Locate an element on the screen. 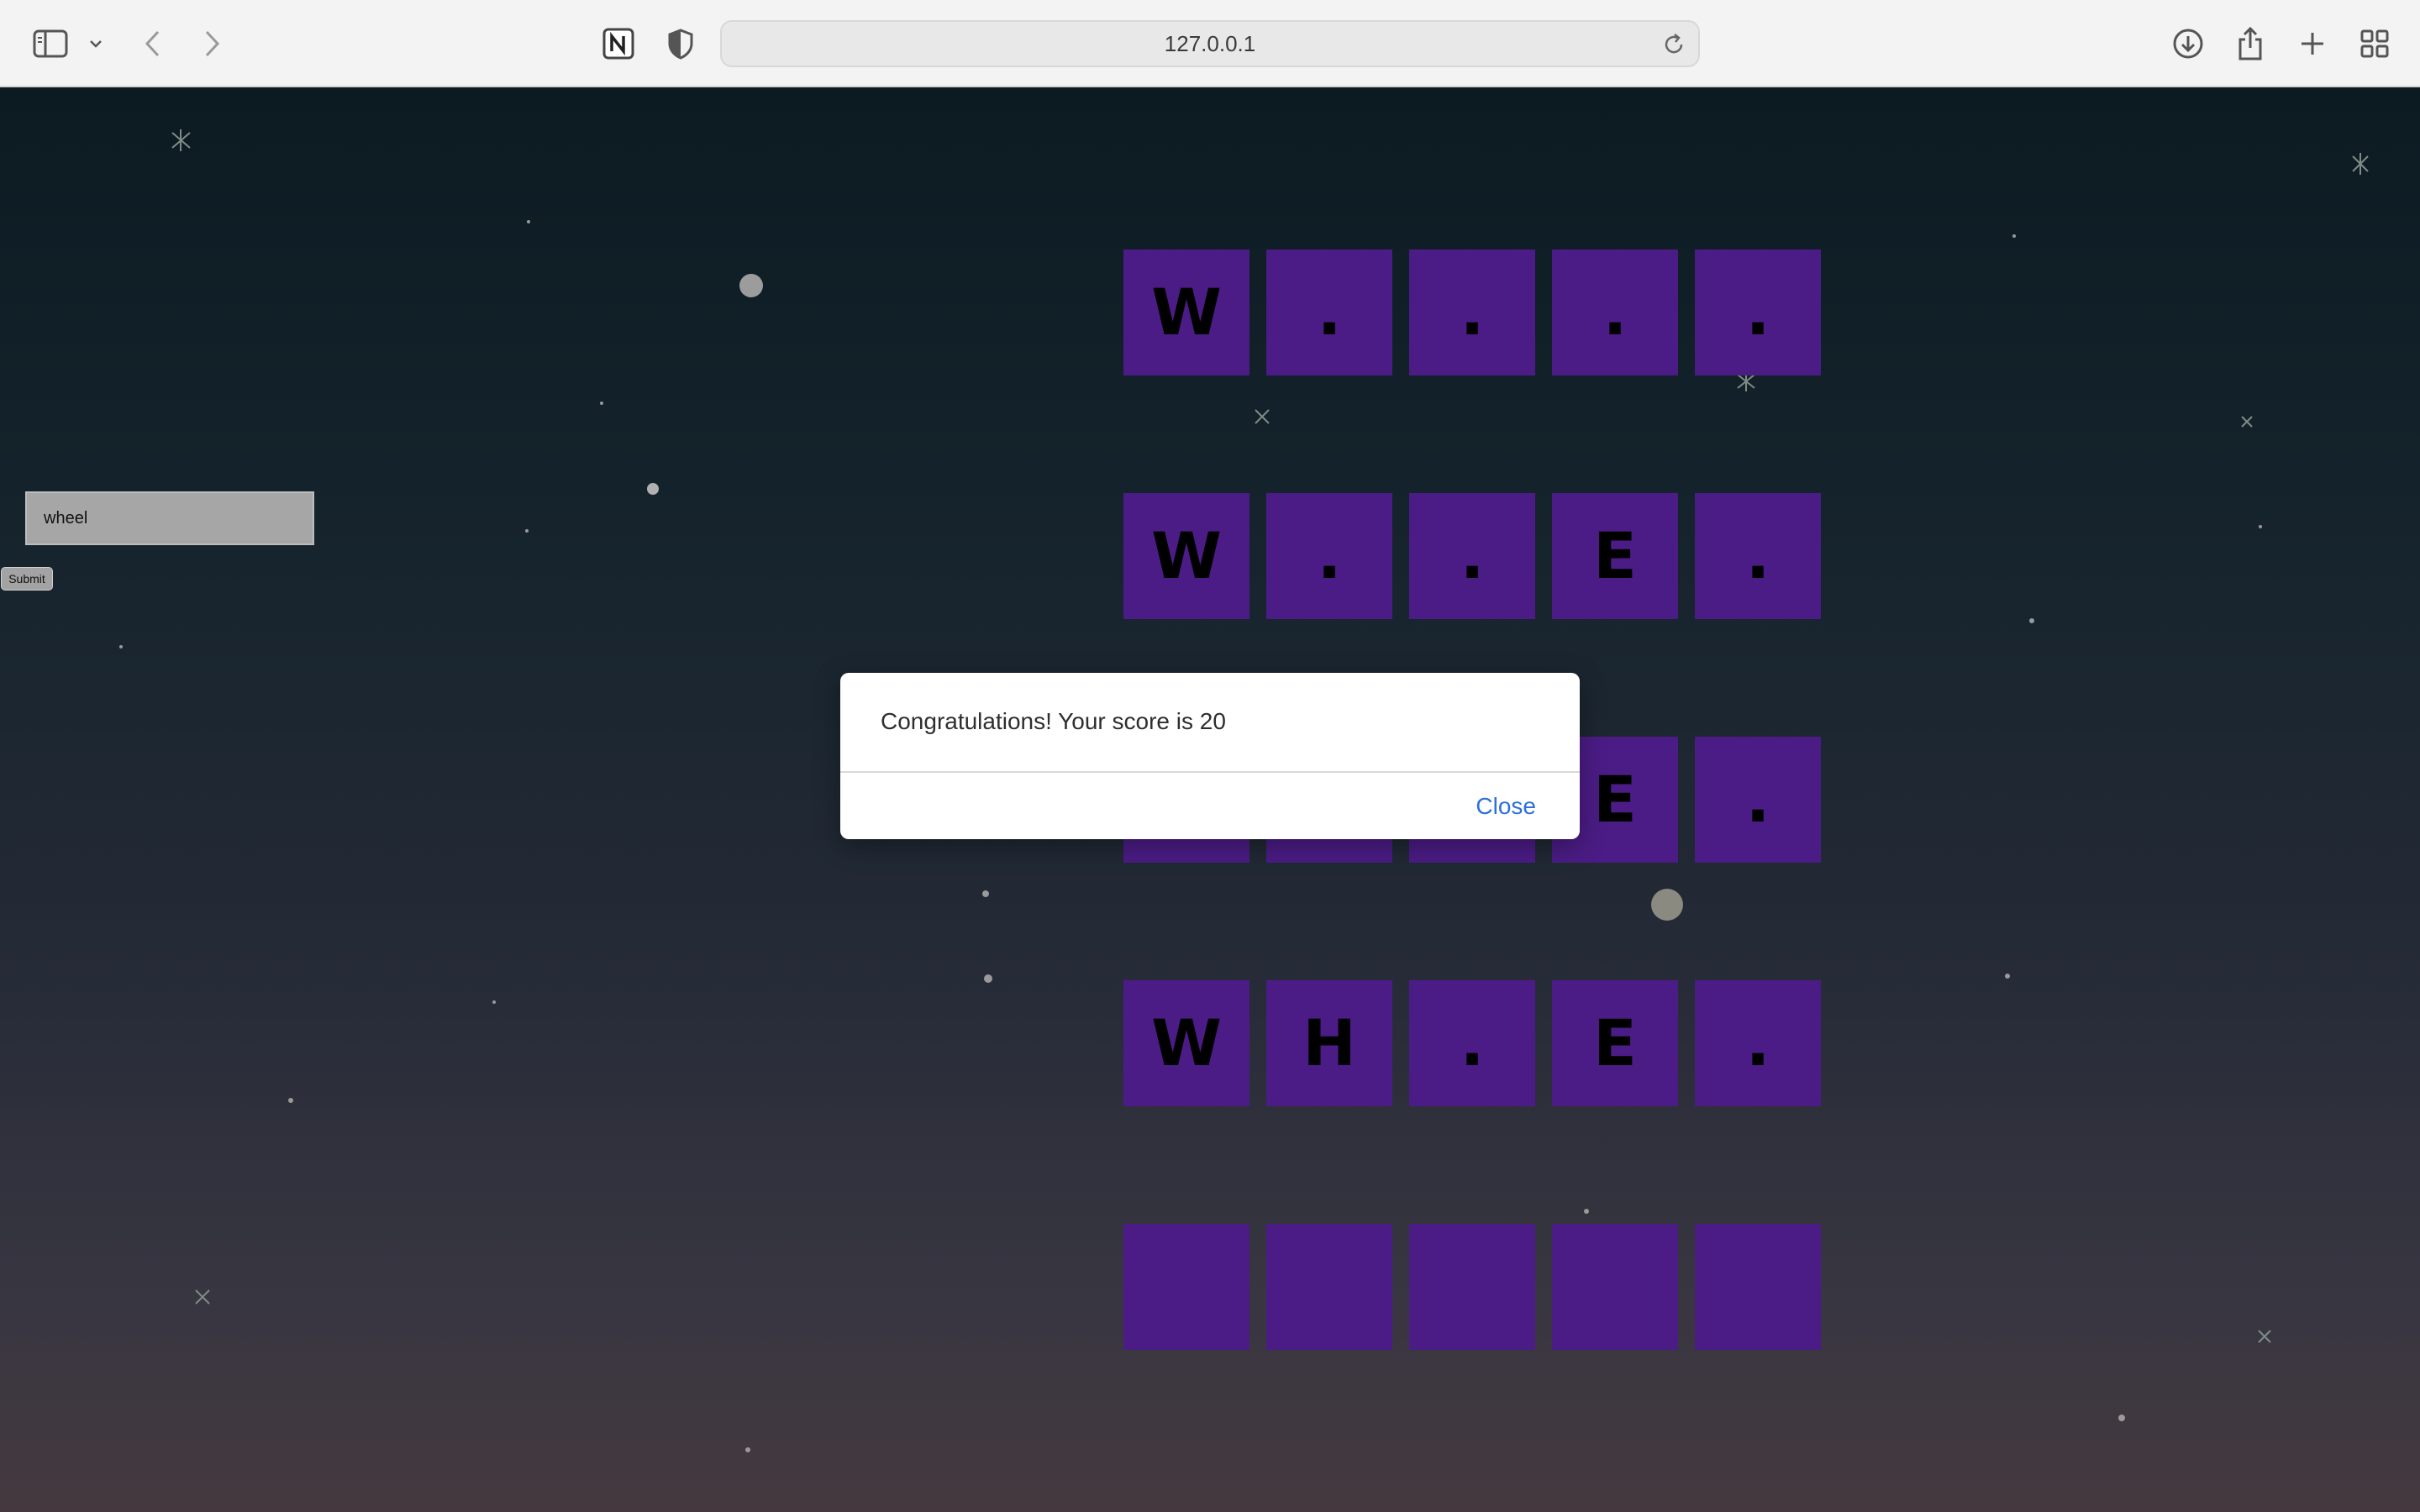 This screenshot has height=1512, width=2420. chevron-down-icon is located at coordinates (96, 44).